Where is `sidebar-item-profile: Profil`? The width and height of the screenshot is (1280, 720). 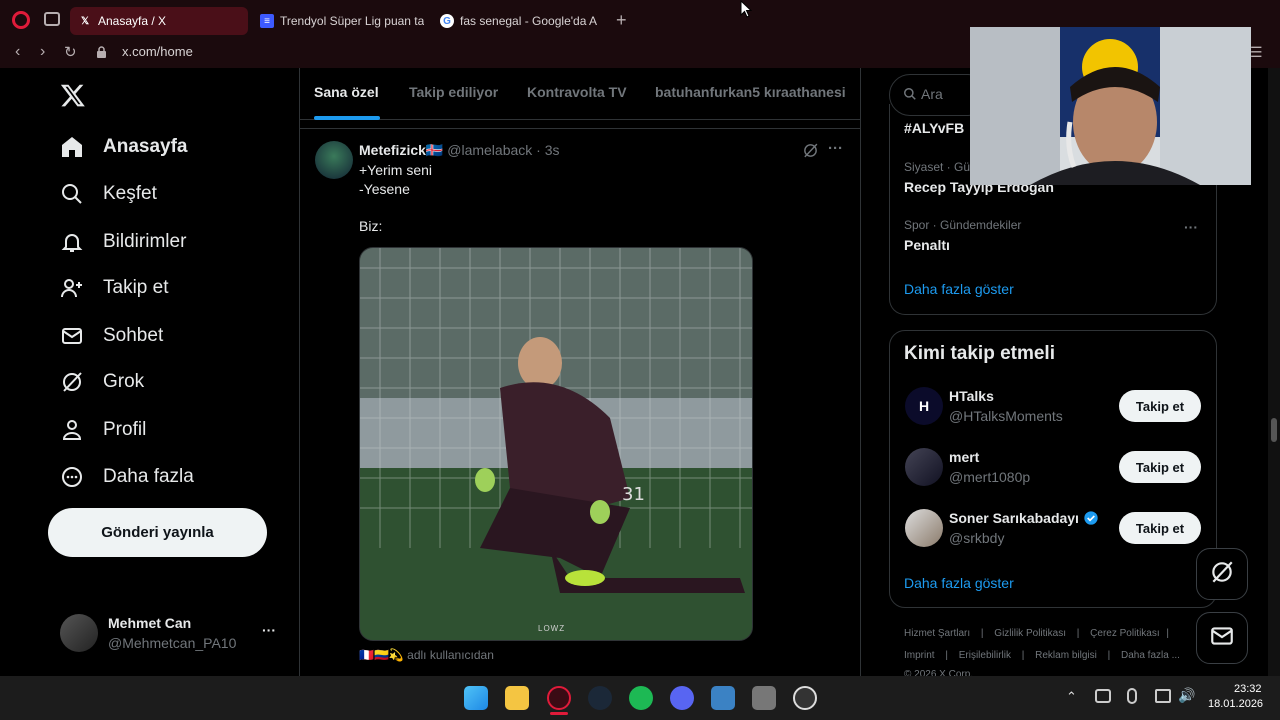 sidebar-item-profile: Profil is located at coordinates (103, 430).